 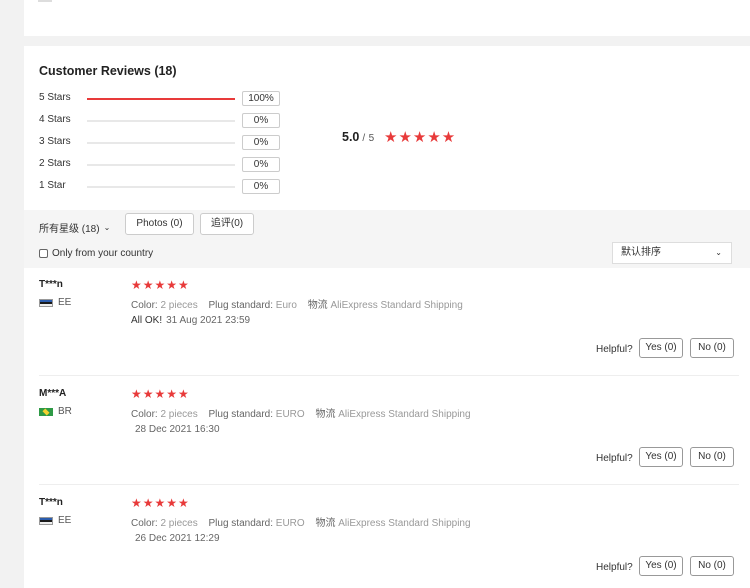 I want to click on histogram-row-3-stars: 3 Stars 0%, so click(x=169, y=143).